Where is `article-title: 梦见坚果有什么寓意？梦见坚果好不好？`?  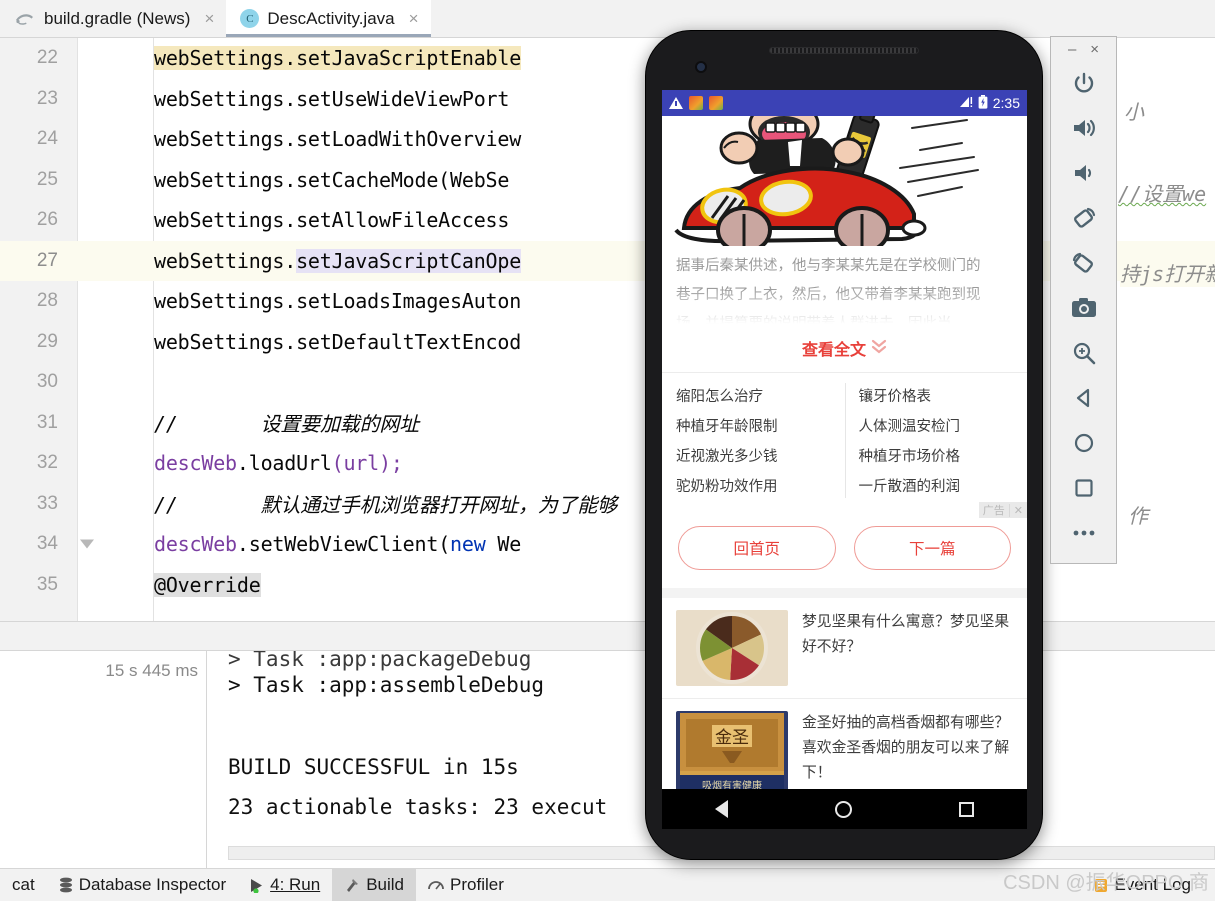 article-title: 梦见坚果有什么寓意？梦见坚果好不好？ is located at coordinates (906, 634).